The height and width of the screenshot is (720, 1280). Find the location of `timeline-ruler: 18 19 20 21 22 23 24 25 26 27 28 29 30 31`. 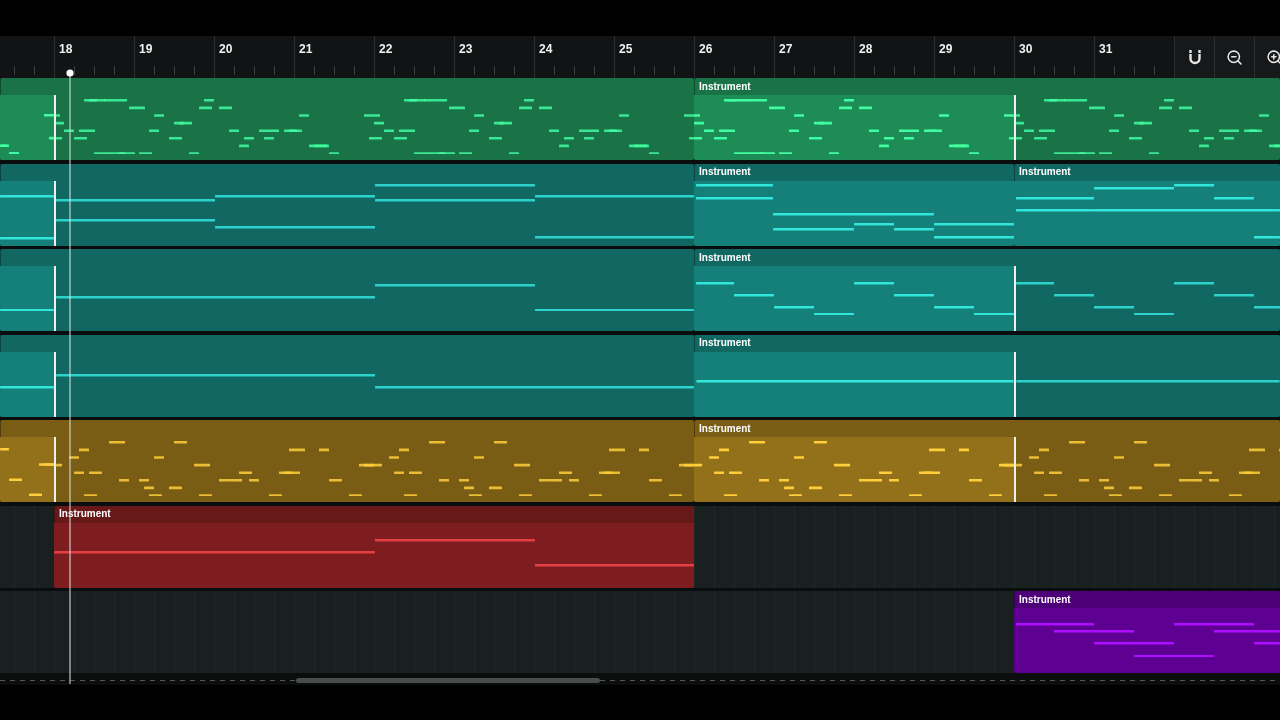

timeline-ruler: 18 19 20 21 22 23 24 25 26 27 28 29 30 31 is located at coordinates (640, 57).